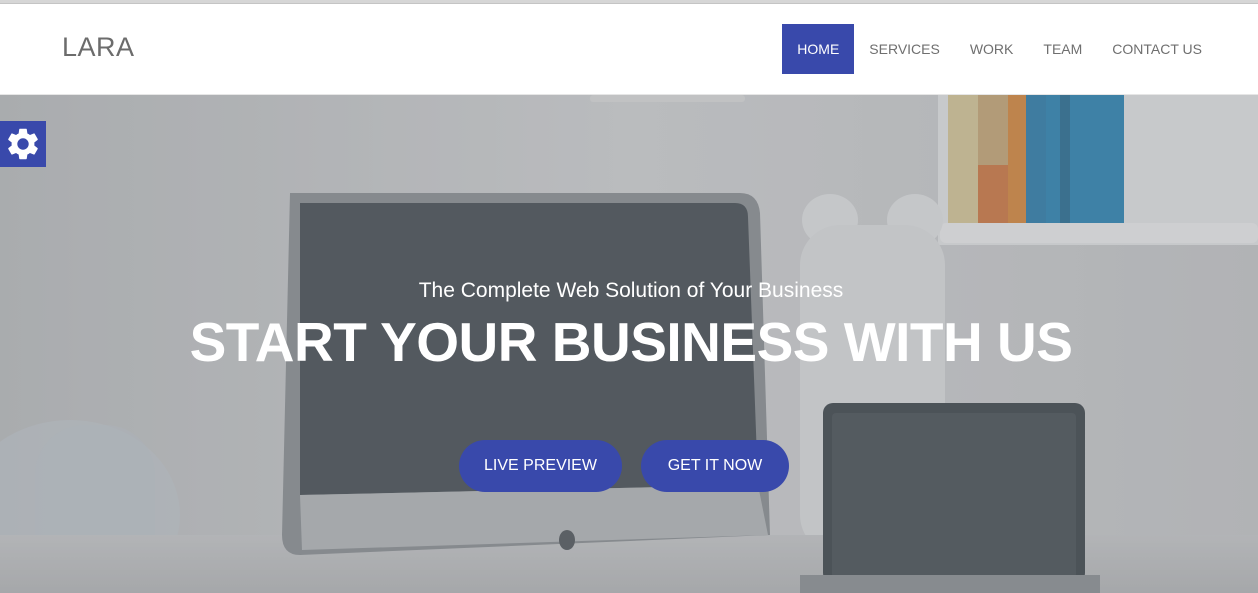 This screenshot has width=1258, height=593. What do you see at coordinates (715, 466) in the screenshot?
I see `get-it-now-button: GET IT NOW` at bounding box center [715, 466].